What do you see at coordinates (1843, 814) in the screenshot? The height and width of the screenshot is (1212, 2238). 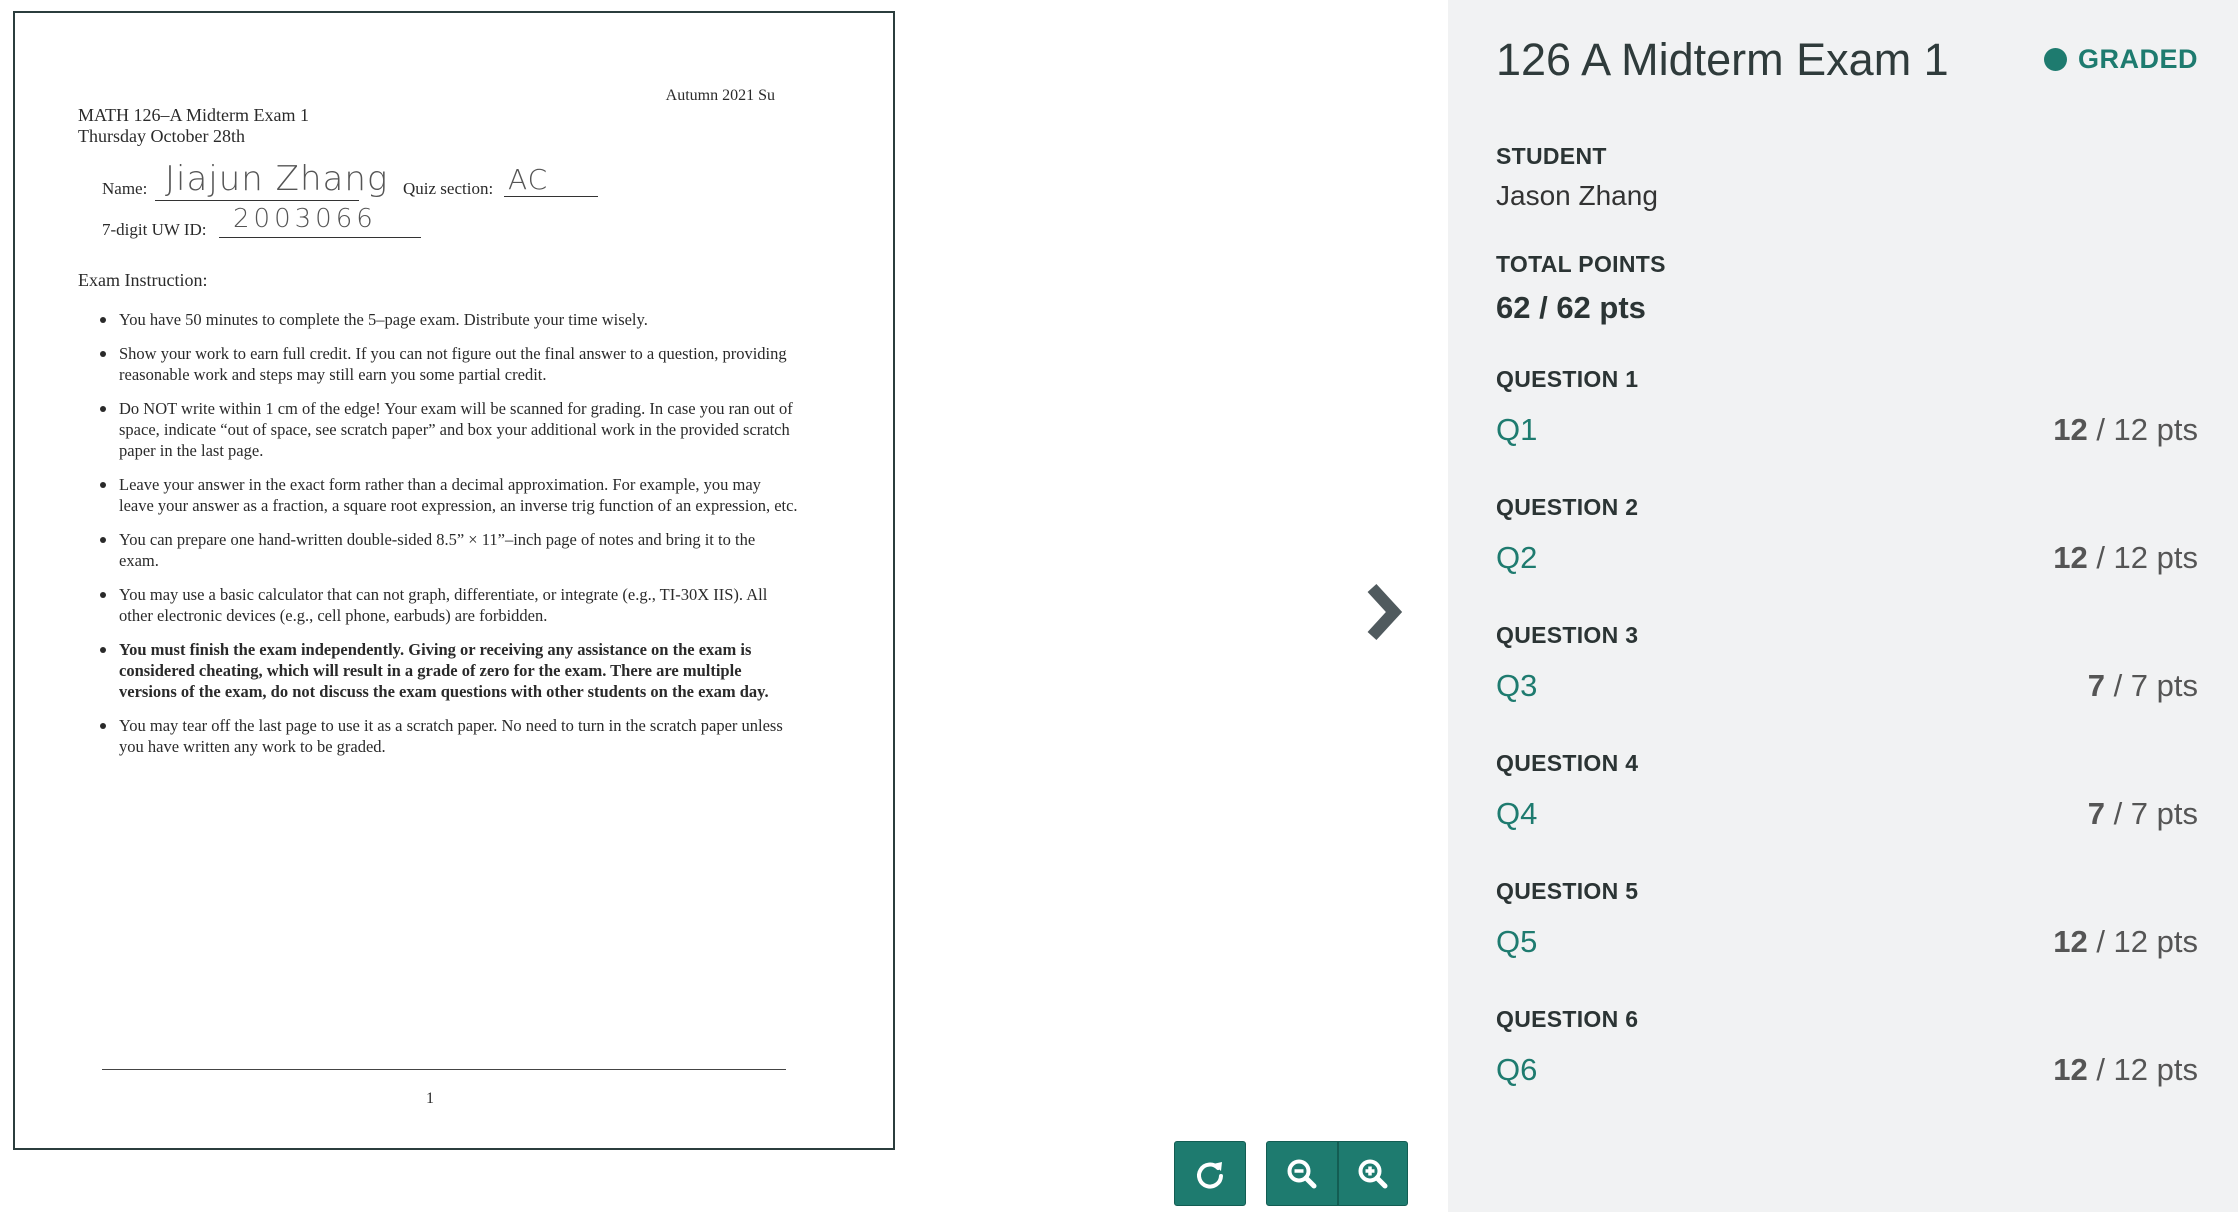 I see `question-row: QUESTION 4 Q4 7 / 7 pts` at bounding box center [1843, 814].